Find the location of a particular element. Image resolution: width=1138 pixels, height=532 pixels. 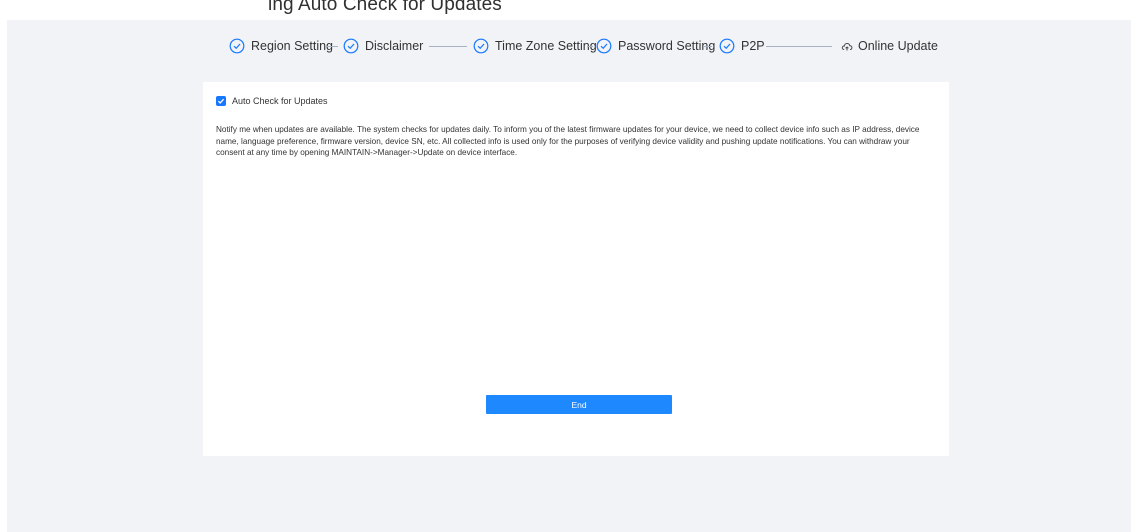

auto-check-option: Auto Check for Updates is located at coordinates (272, 101).